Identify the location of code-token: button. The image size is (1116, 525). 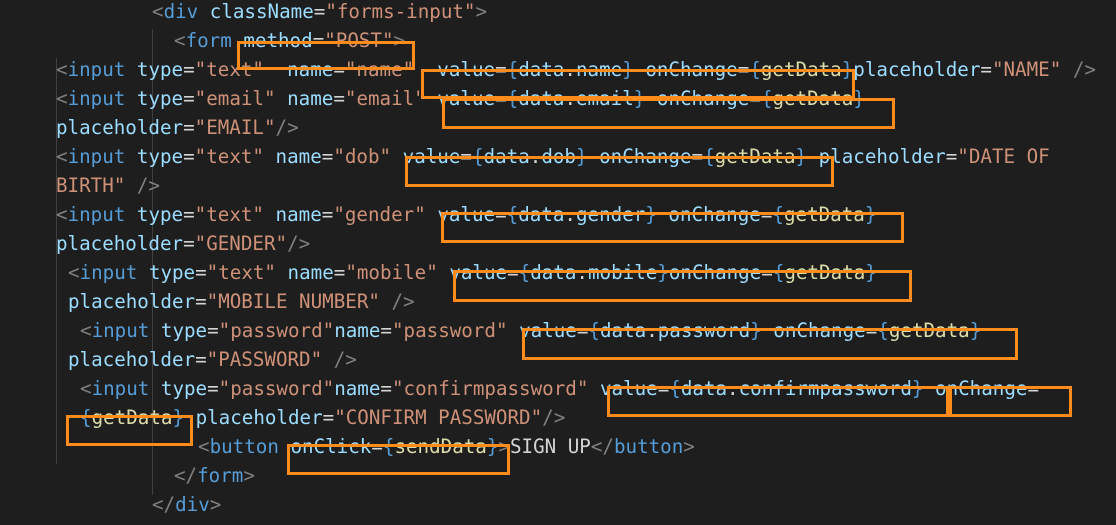
(244, 446).